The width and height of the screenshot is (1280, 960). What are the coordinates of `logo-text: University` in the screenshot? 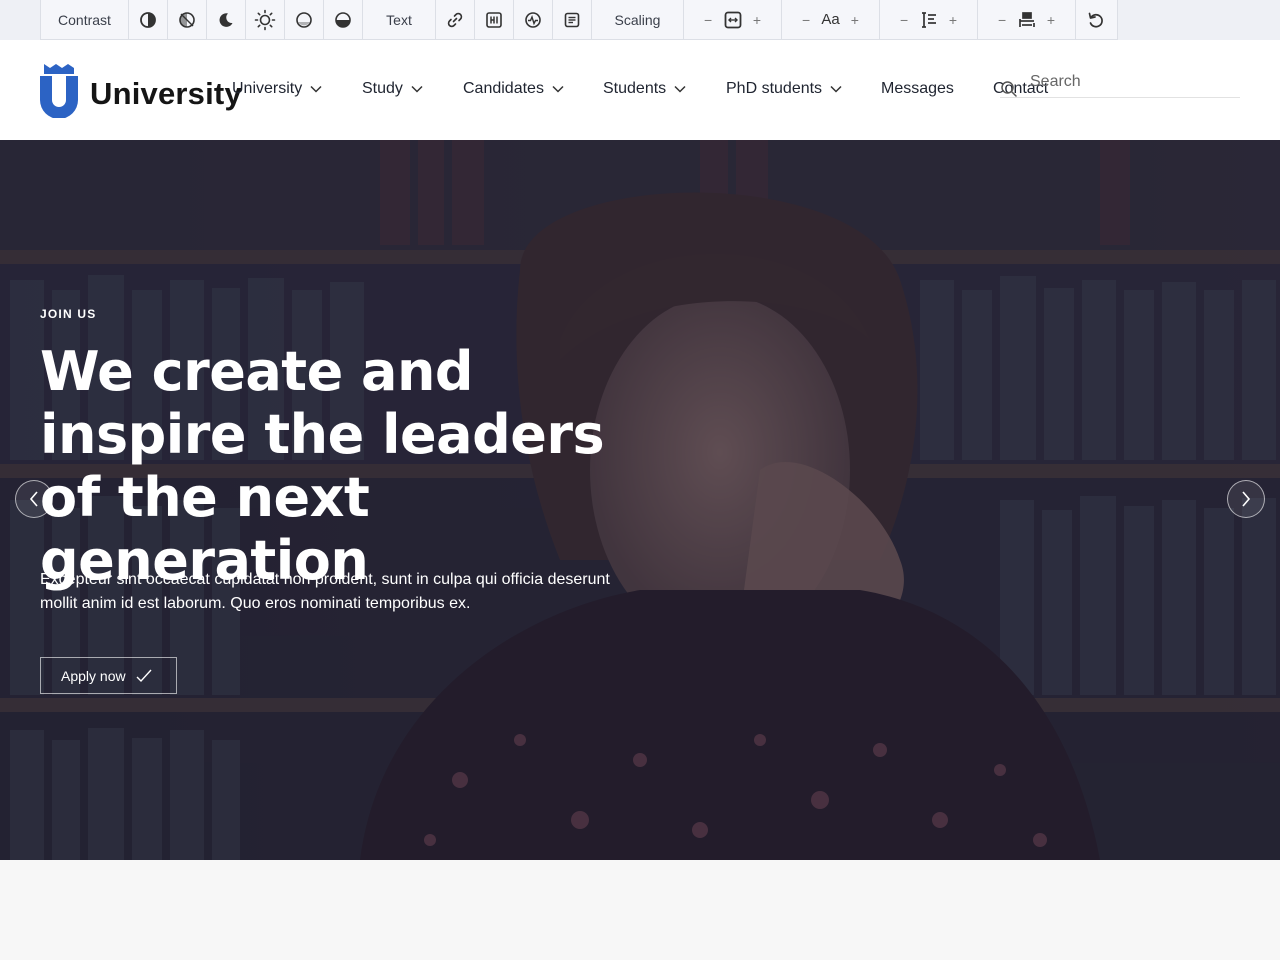 It's located at (166, 93).